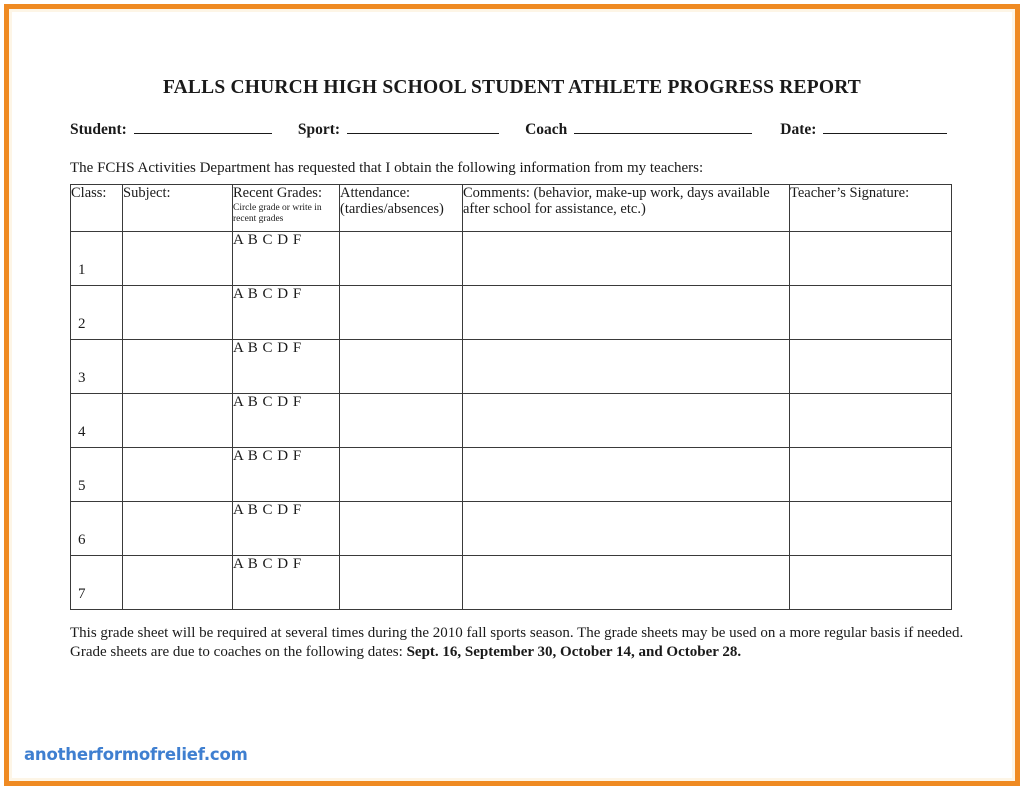  What do you see at coordinates (96, 420) in the screenshot?
I see `cell-class-number: 4` at bounding box center [96, 420].